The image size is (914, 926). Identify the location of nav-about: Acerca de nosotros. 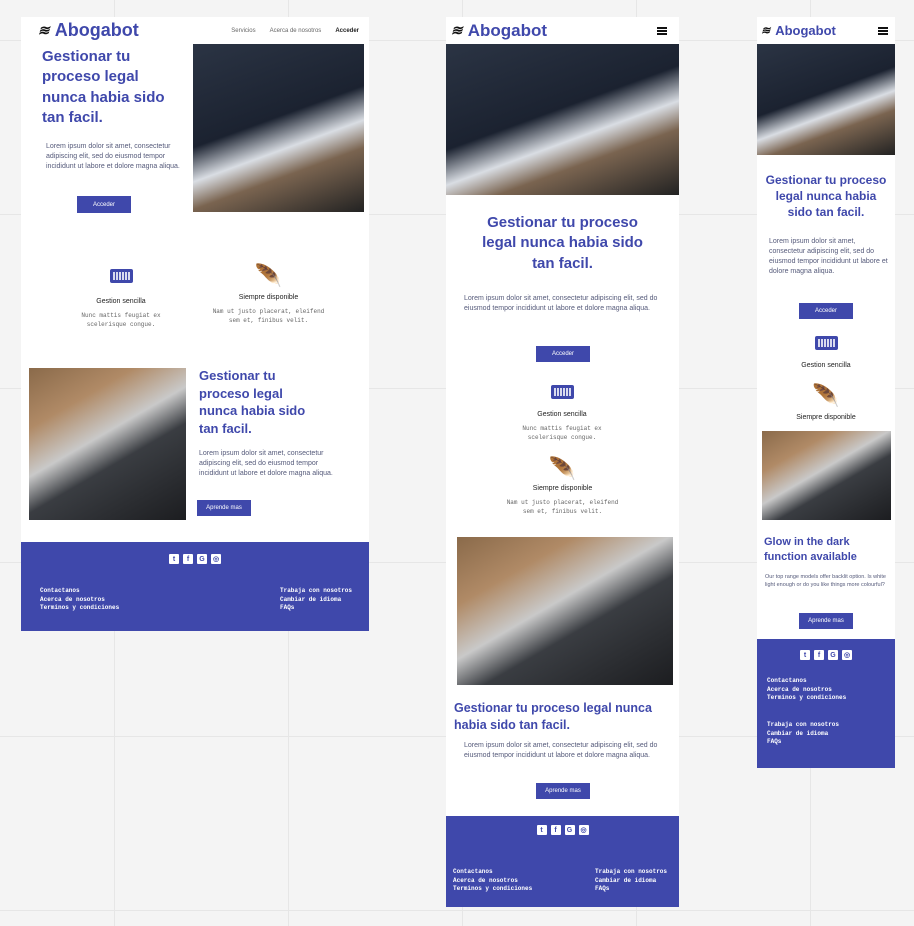
(296, 31).